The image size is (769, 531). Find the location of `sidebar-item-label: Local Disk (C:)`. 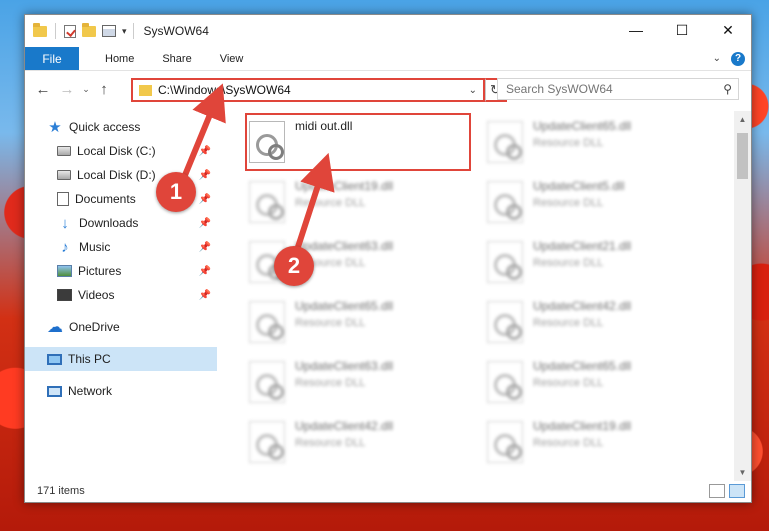

sidebar-item-label: Local Disk (C:) is located at coordinates (116, 151).